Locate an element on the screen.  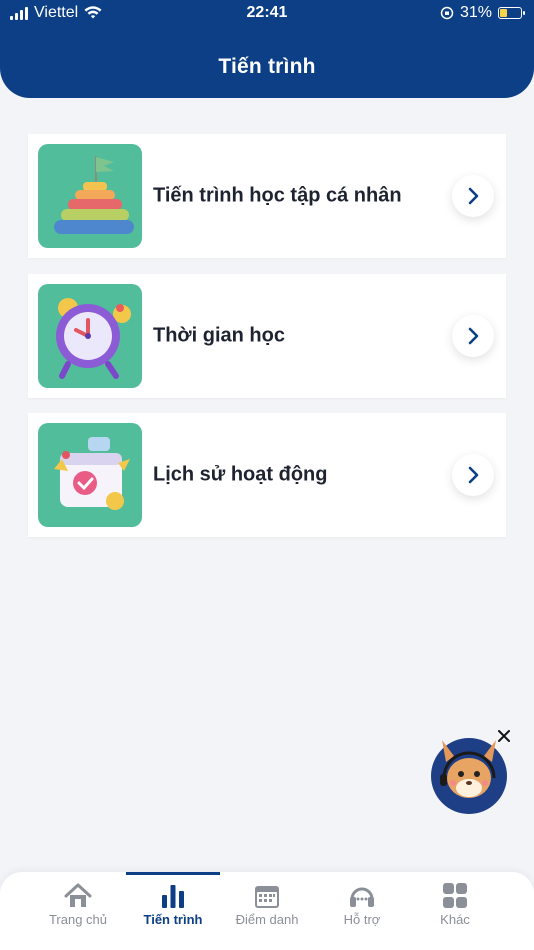
calendar-icon is located at coordinates (267, 897).